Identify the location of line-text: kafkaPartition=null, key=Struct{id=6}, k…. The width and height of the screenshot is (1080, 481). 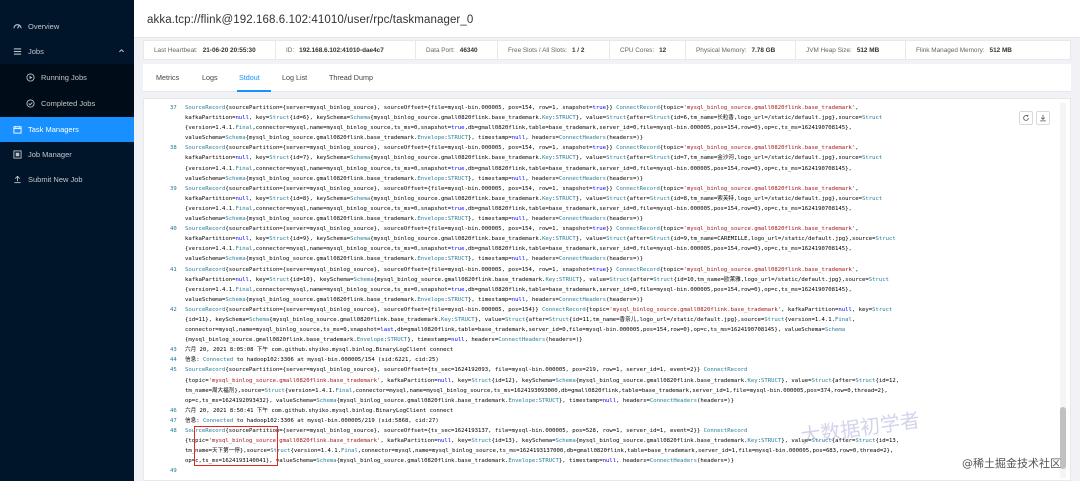
(534, 118).